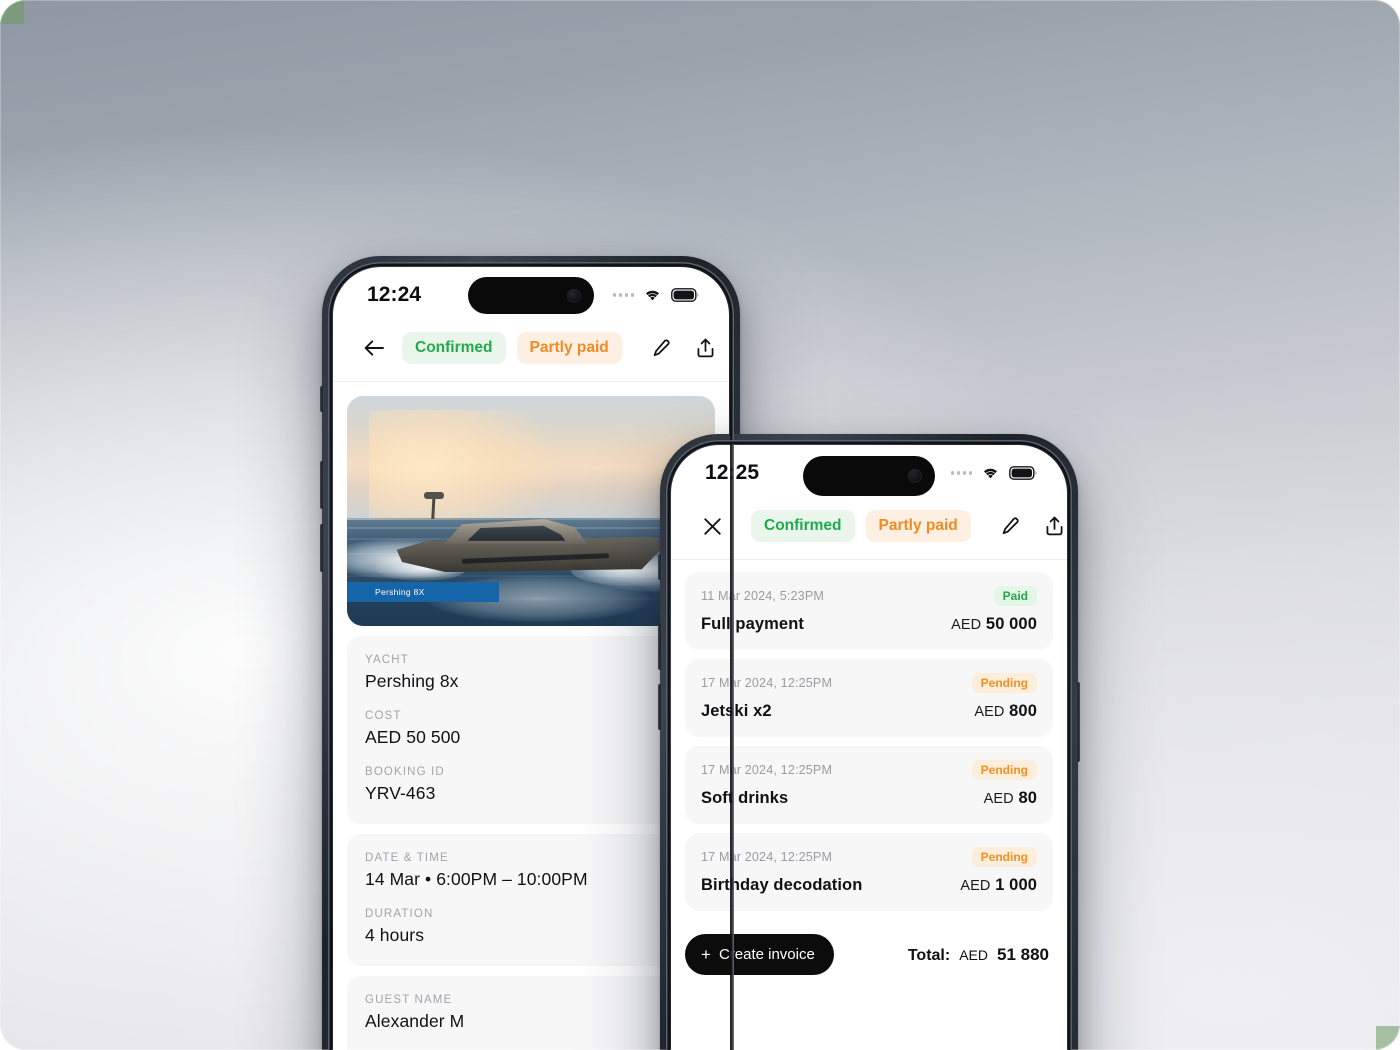 The width and height of the screenshot is (1400, 1050). I want to click on edit-pencil-button-left, so click(661, 348).